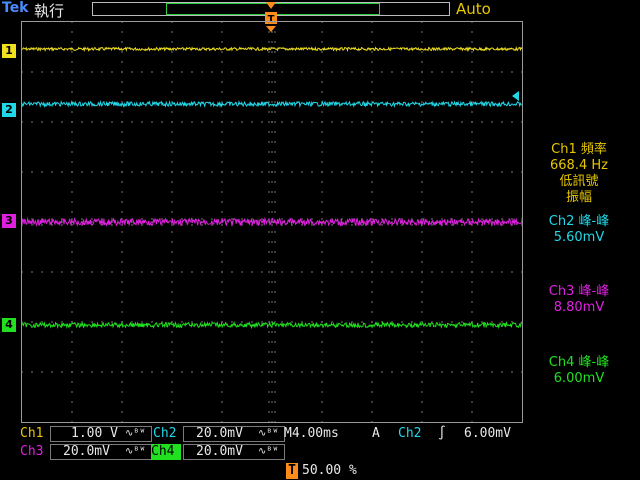 Image resolution: width=640 pixels, height=480 pixels. Describe the element at coordinates (579, 362) in the screenshot. I see `ch4-meas-title: Ch4 峰-峰` at that location.